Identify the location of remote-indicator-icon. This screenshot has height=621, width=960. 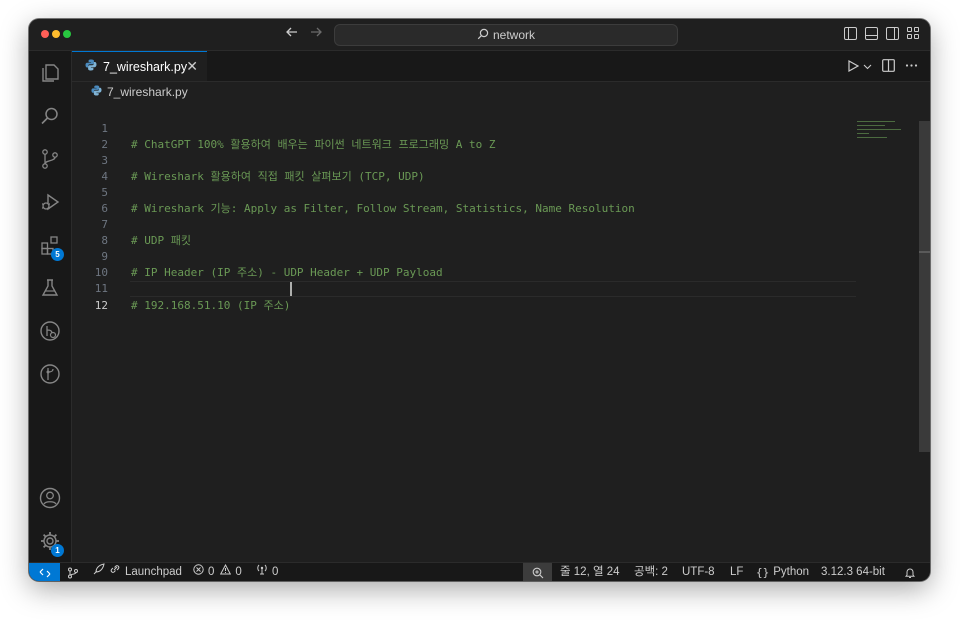
(44, 572).